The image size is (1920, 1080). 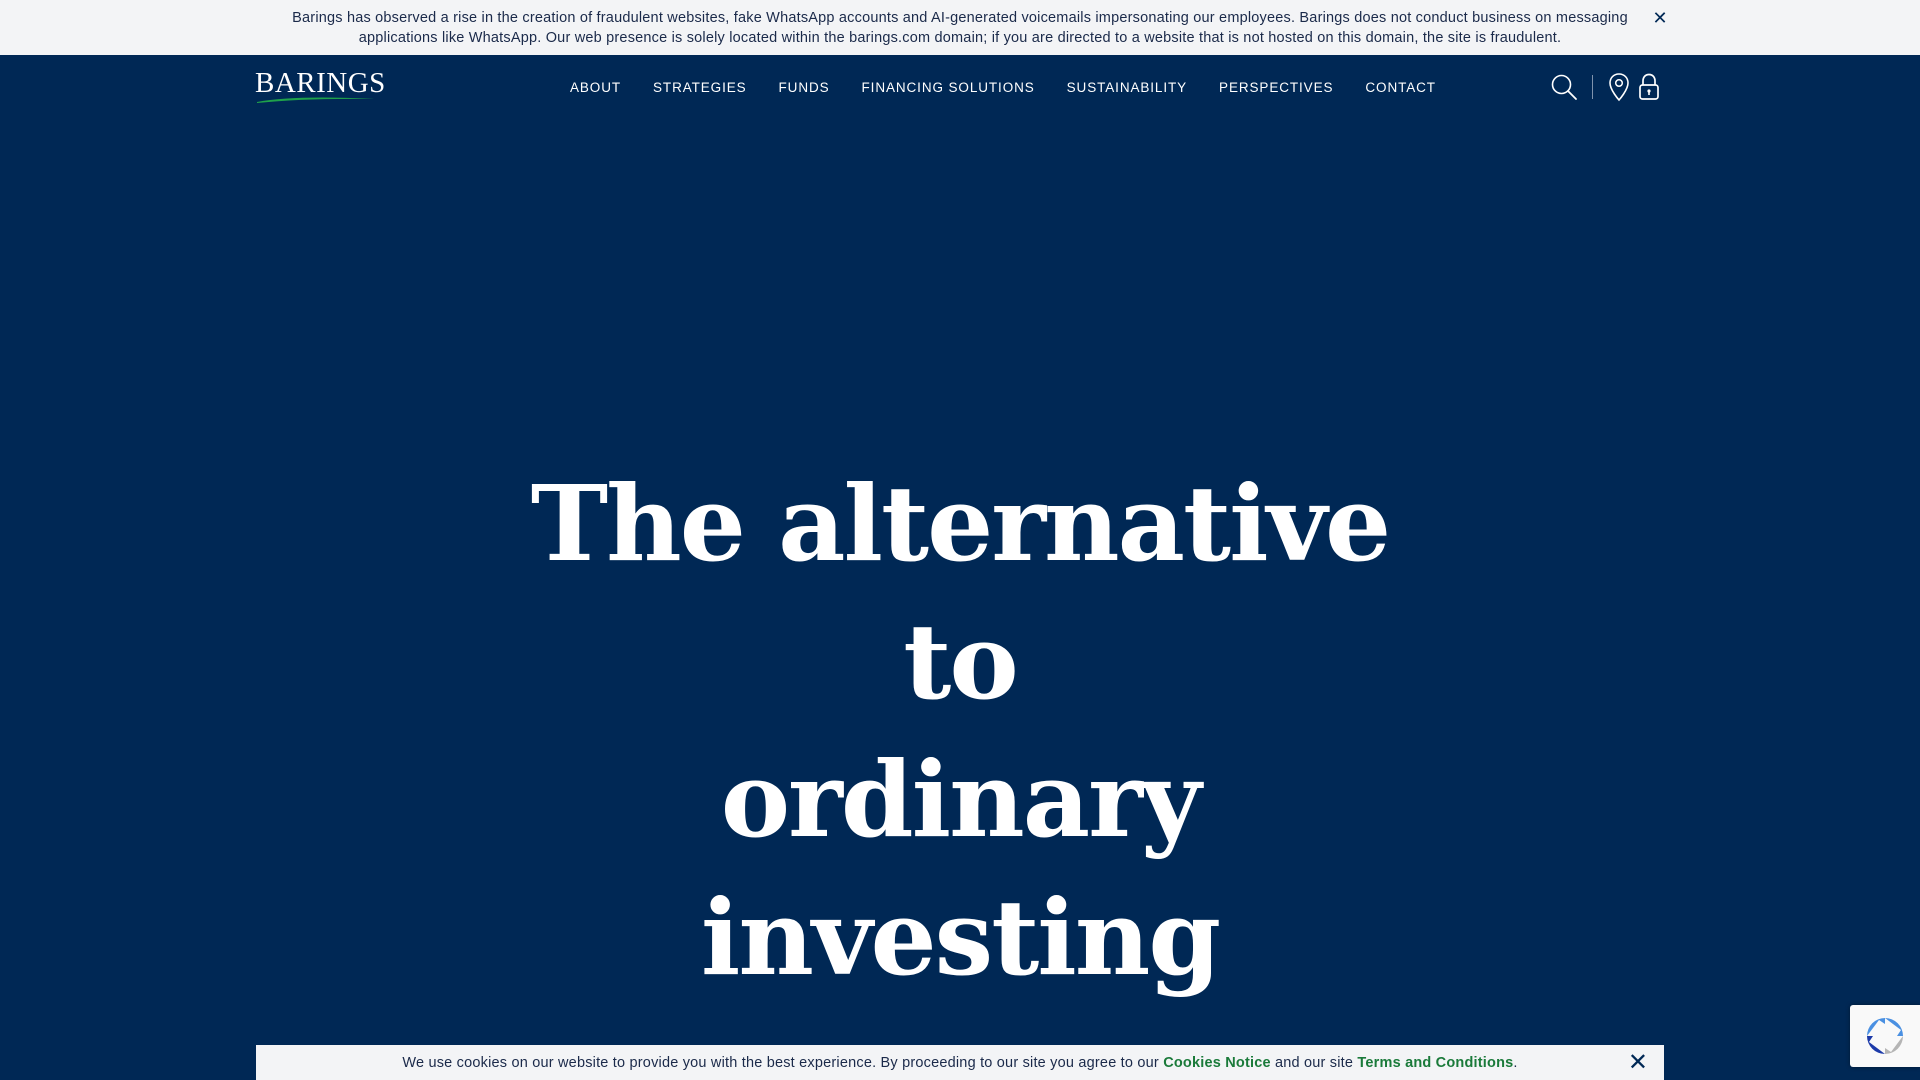 I want to click on cookies-notice-link: Cookies Notice, so click(x=1217, y=1063).